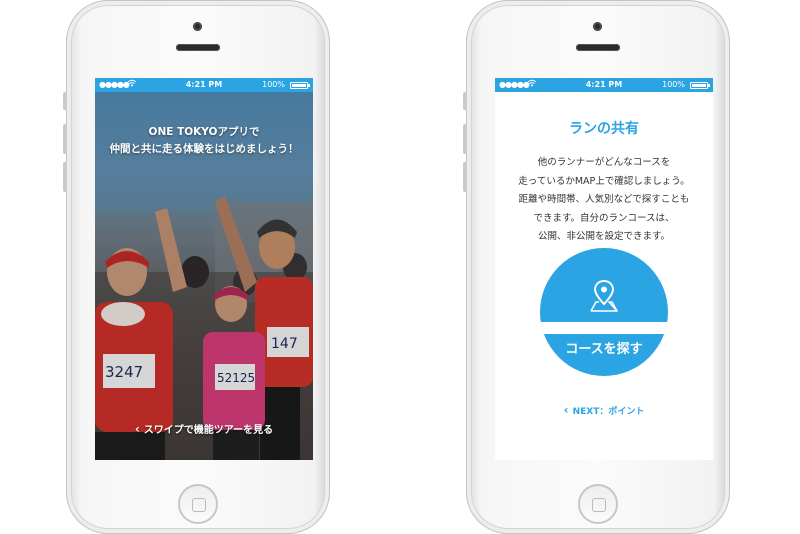 Image resolution: width=800 pixels, height=534 pixels. I want to click on circle-band, so click(604, 328).